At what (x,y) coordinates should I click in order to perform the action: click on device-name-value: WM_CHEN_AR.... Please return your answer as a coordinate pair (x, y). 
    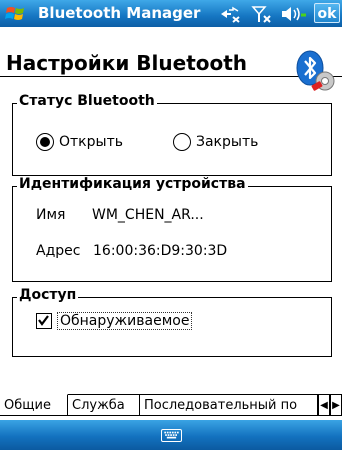
    Looking at the image, I should click on (148, 215).